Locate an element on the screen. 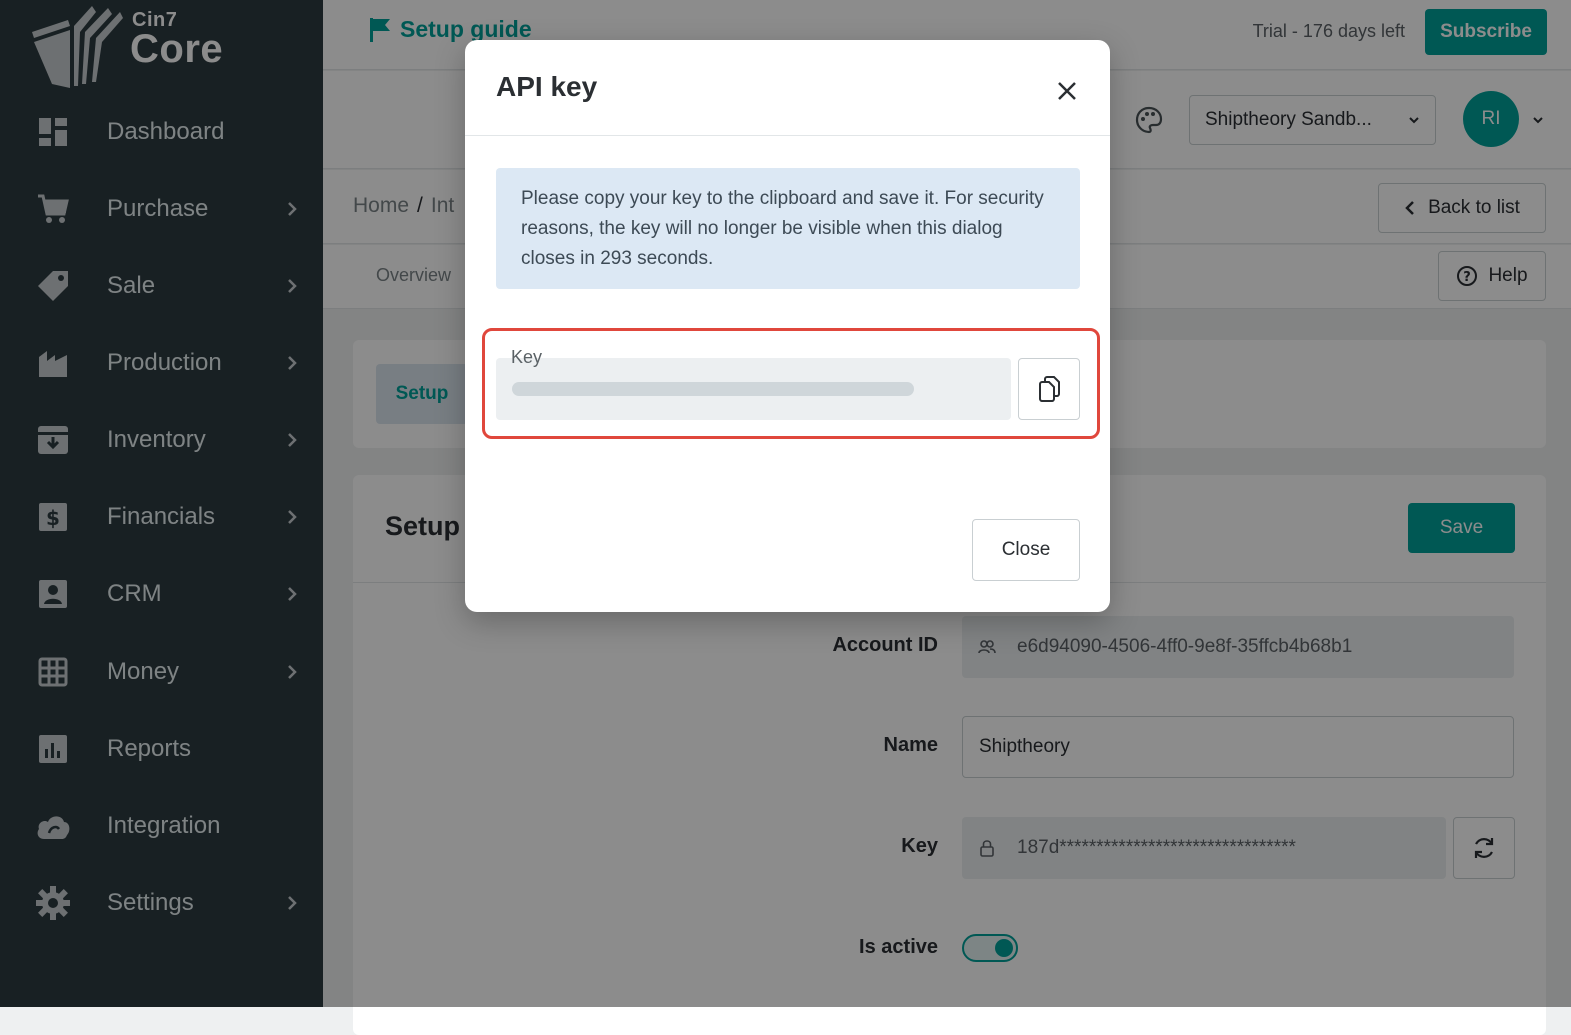  dialog-title: API key is located at coordinates (547, 86).